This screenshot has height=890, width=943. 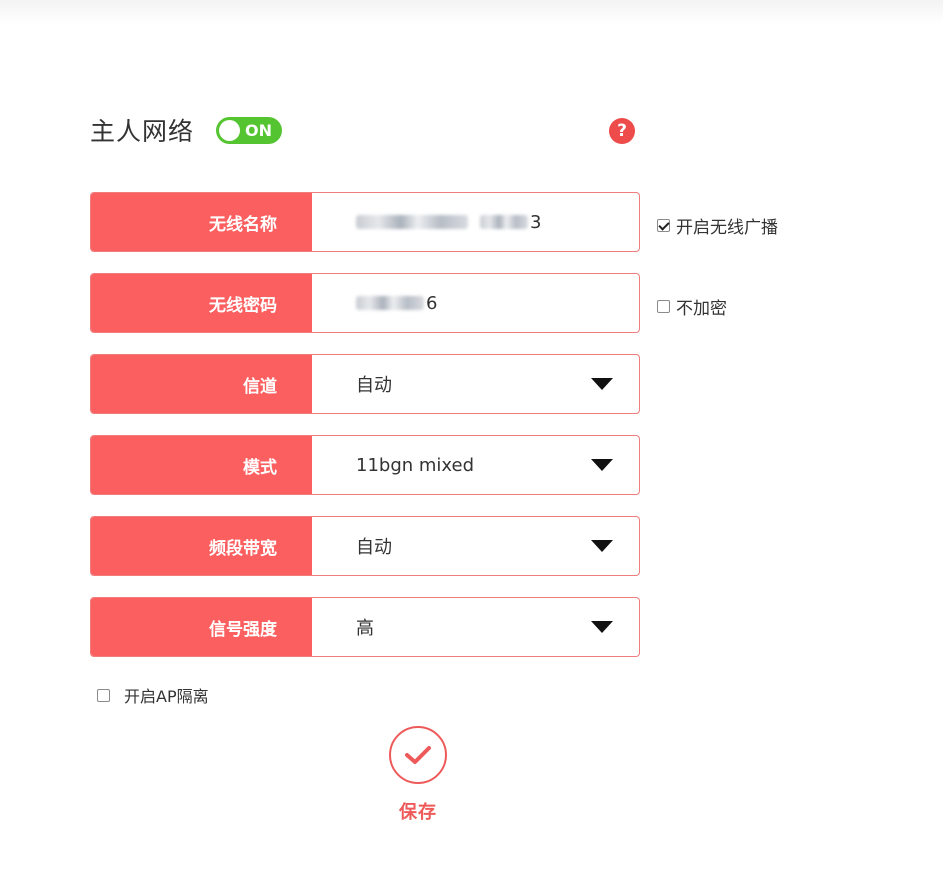 I want to click on broadcast-label: 开启无线广播, so click(x=727, y=228).